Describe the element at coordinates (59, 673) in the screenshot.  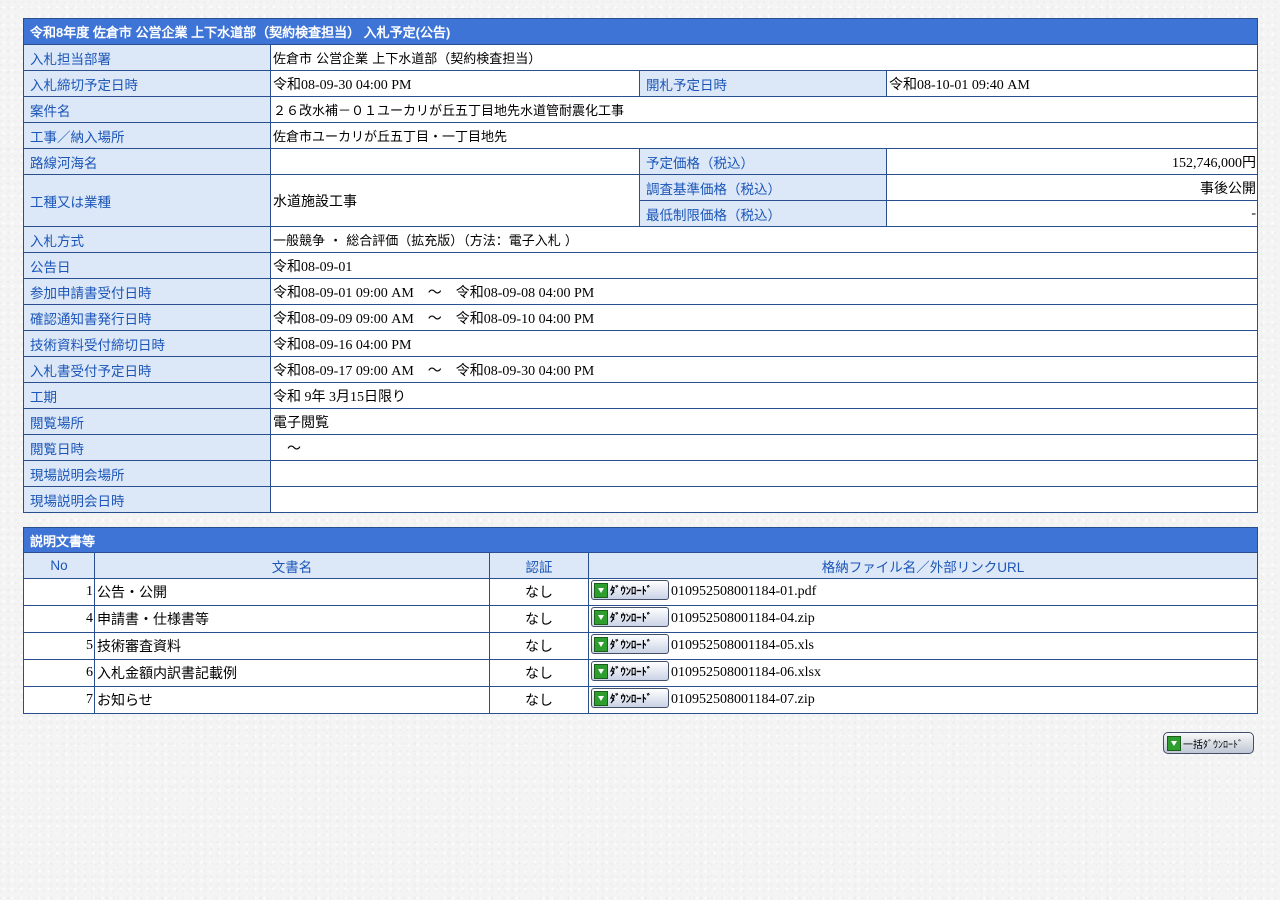
I see `doc-no: 6` at that location.